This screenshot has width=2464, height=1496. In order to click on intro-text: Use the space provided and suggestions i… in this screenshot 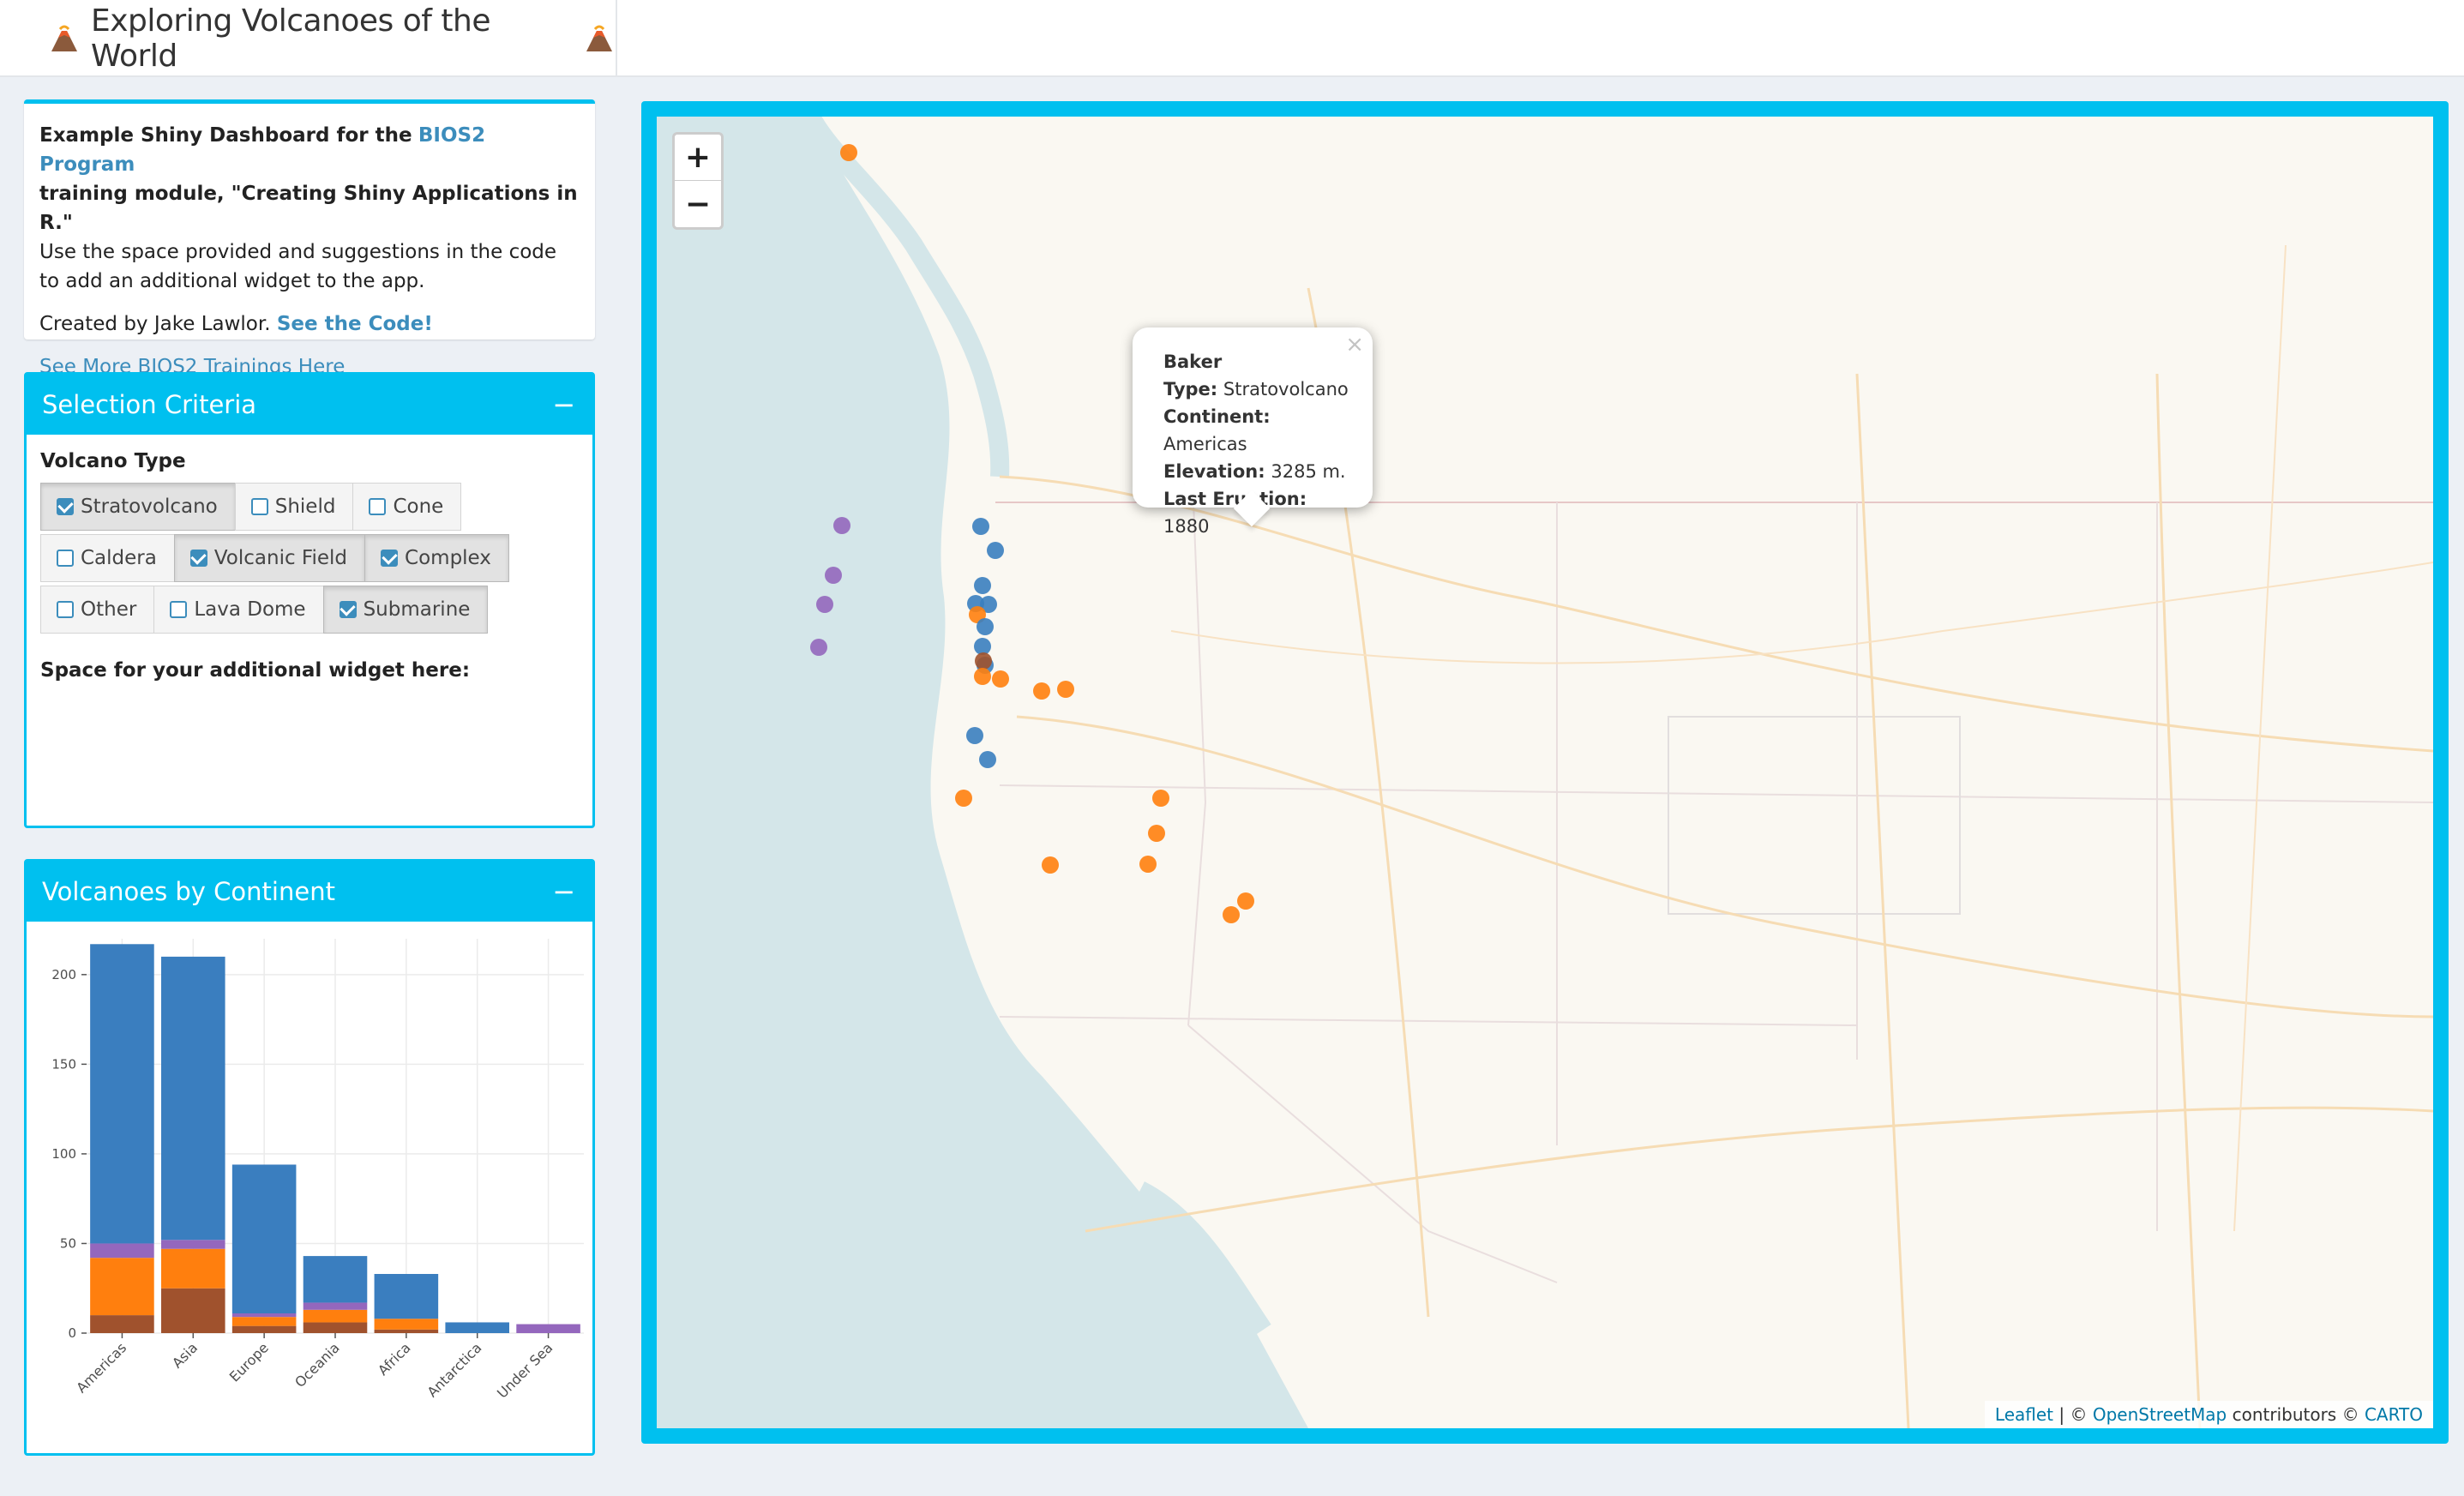, I will do `click(298, 266)`.